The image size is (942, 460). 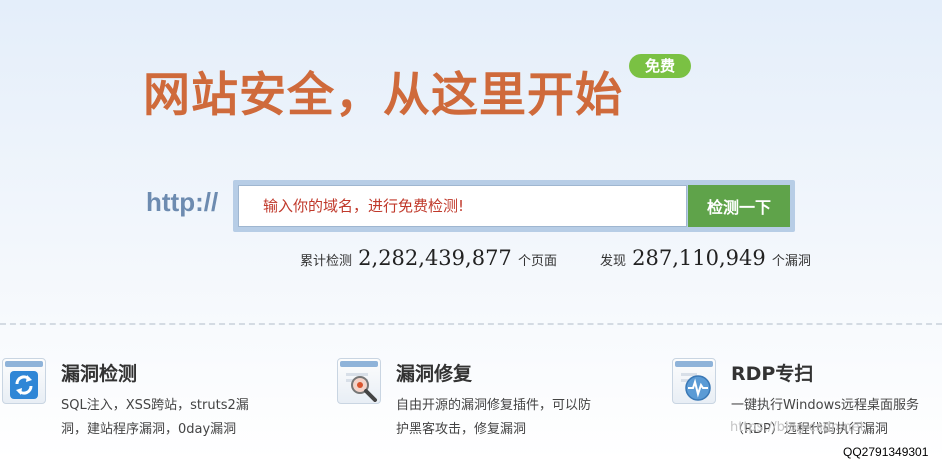 What do you see at coordinates (471, 324) in the screenshot?
I see `section-divider` at bounding box center [471, 324].